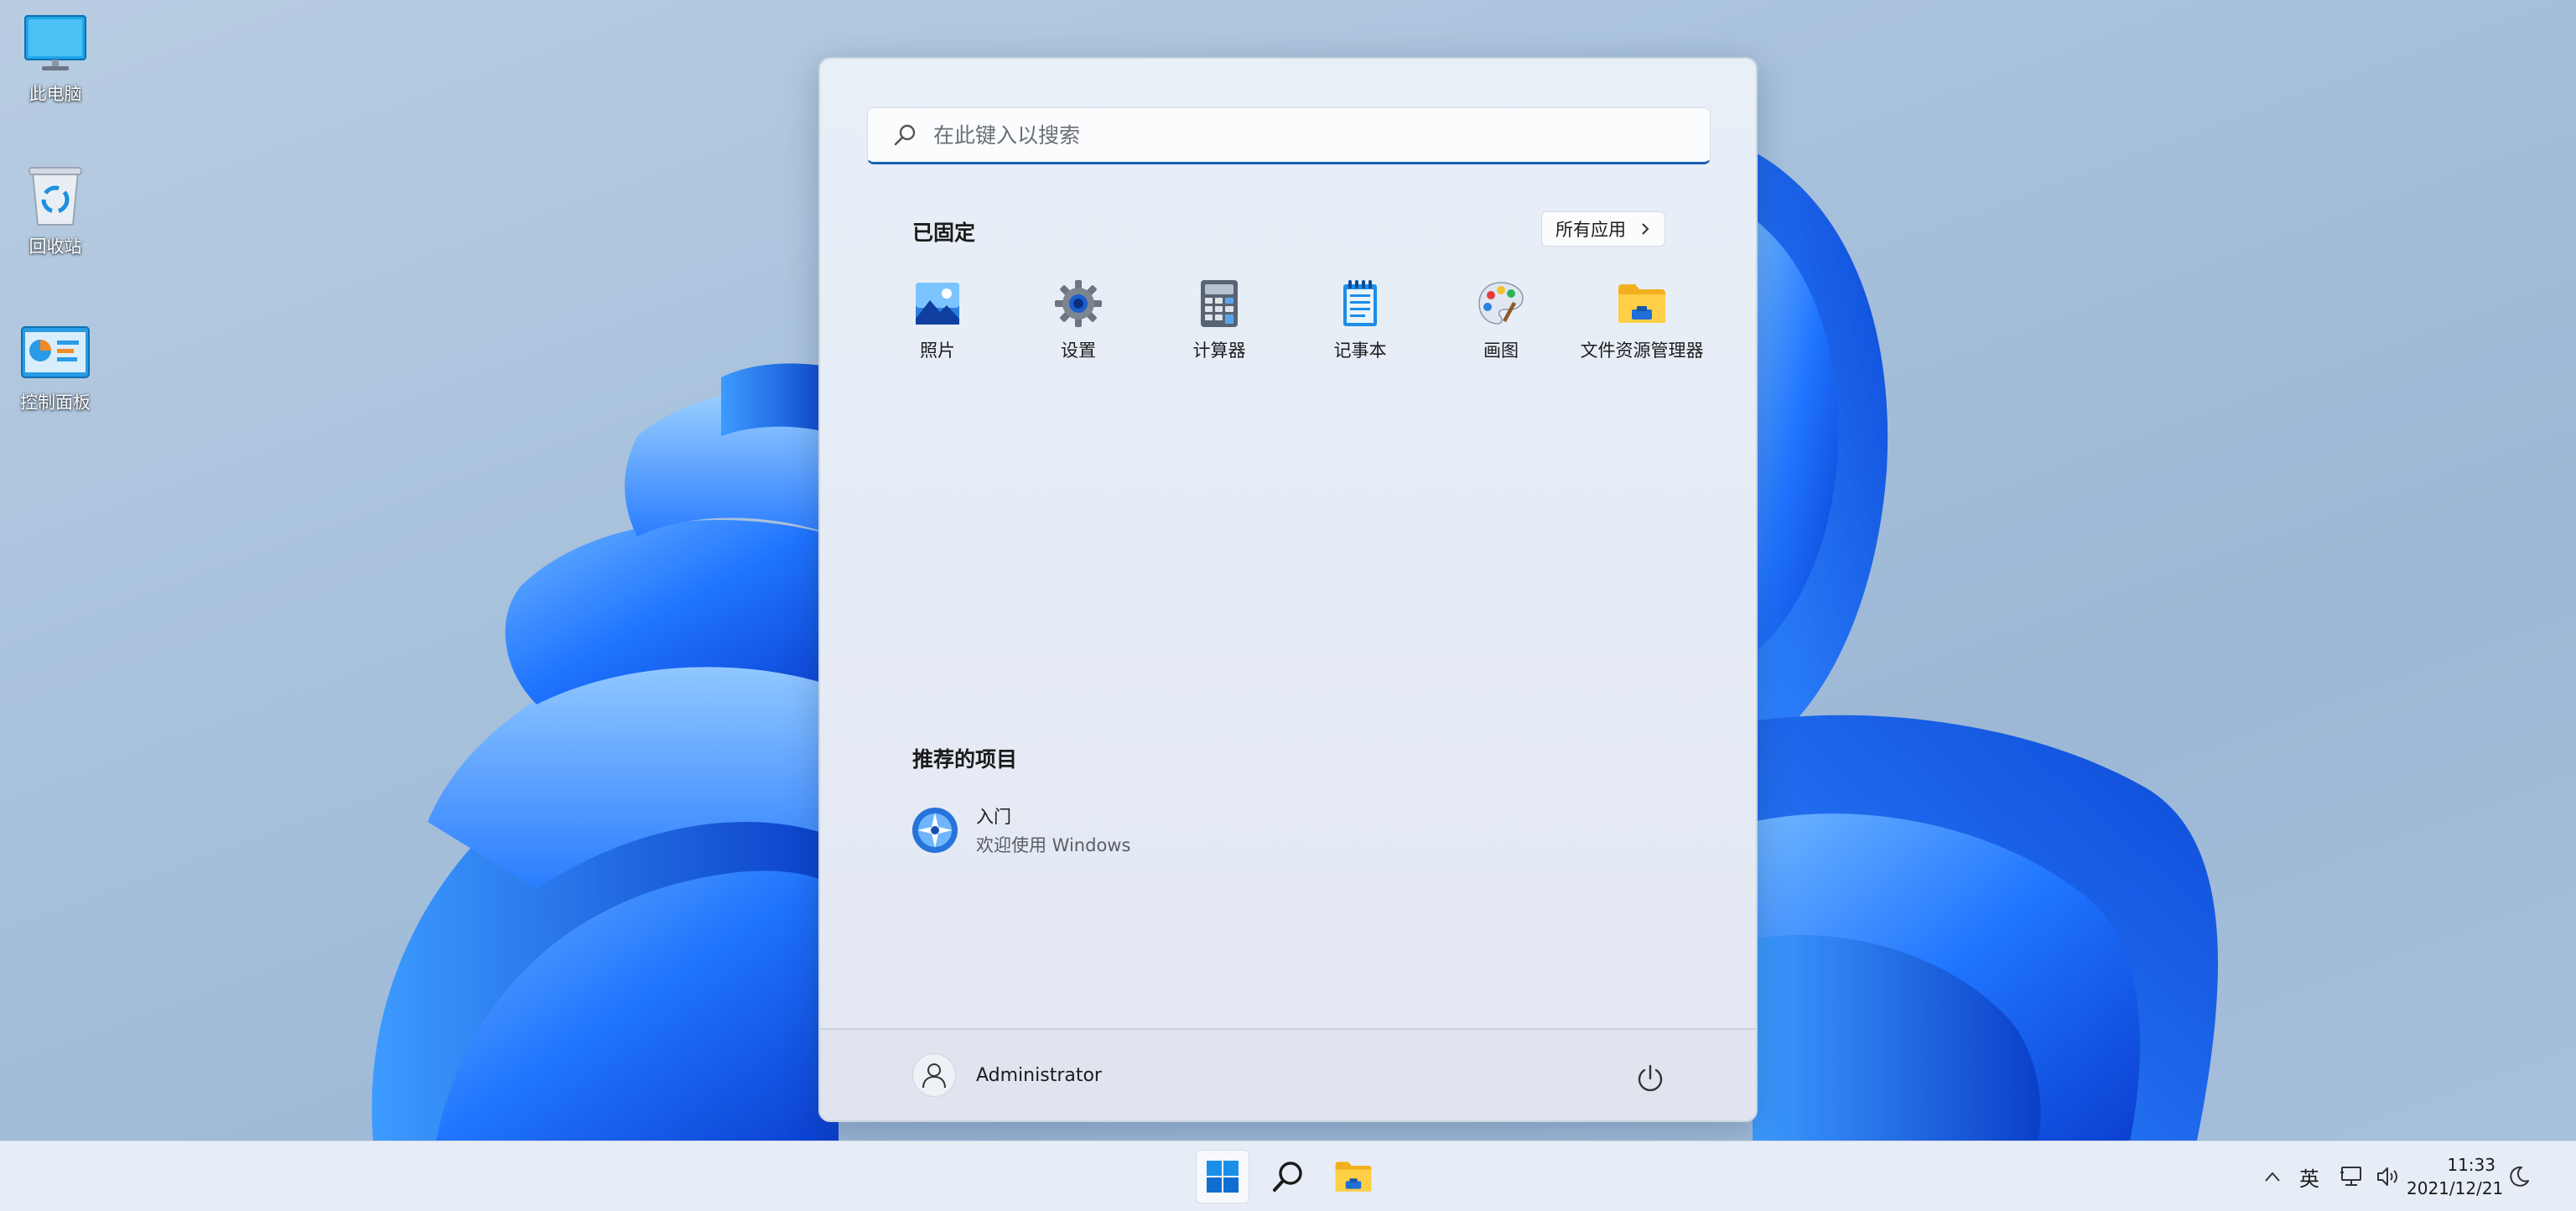  I want to click on all-apps-label: 所有应用, so click(1590, 230).